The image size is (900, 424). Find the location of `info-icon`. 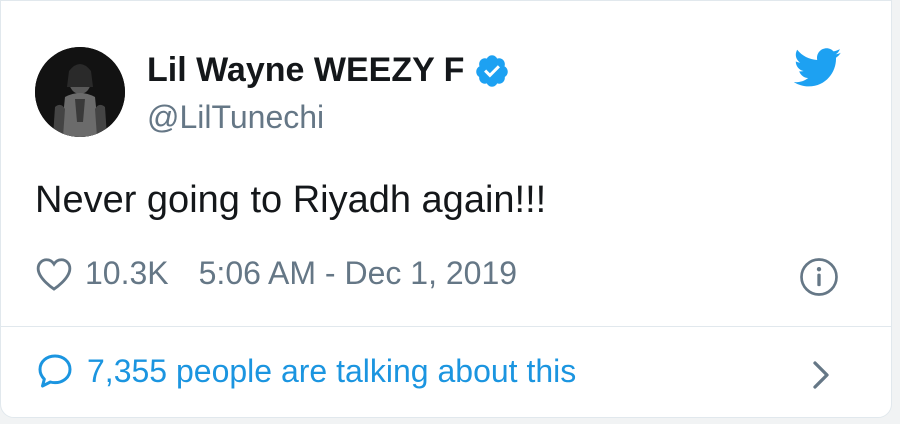

info-icon is located at coordinates (819, 277).